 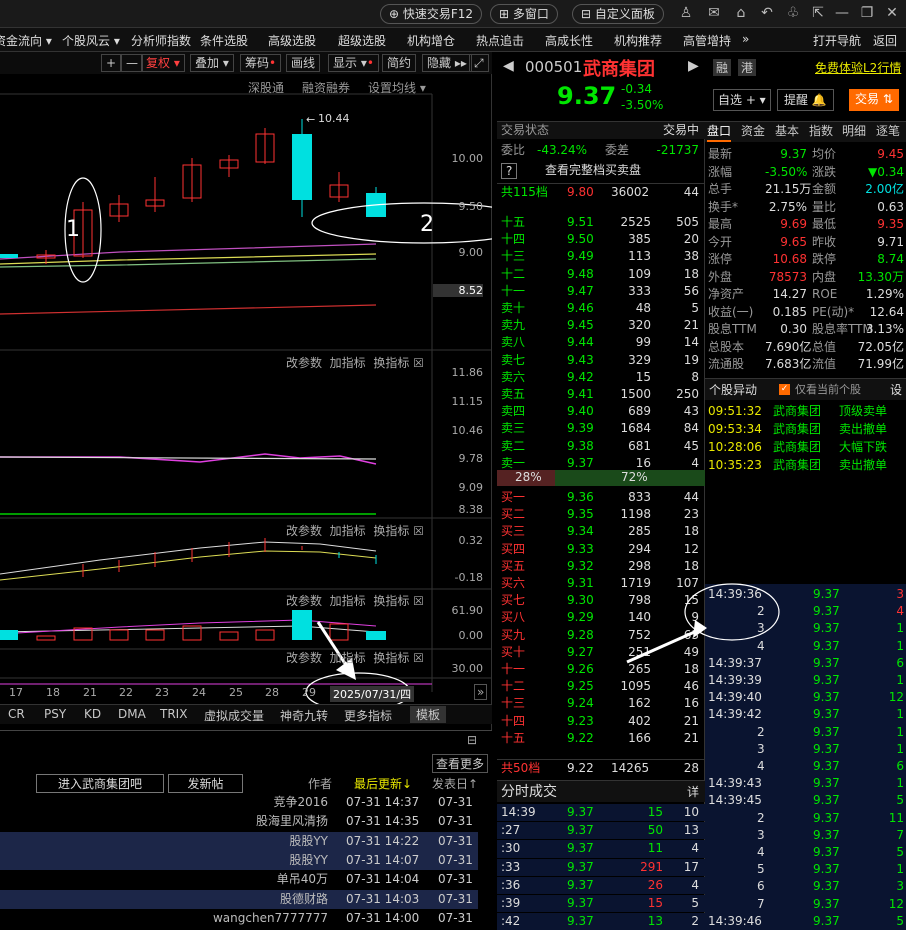 What do you see at coordinates (601, 478) in the screenshot?
I see `buy-sell-ratio-bar: 28% 72%` at bounding box center [601, 478].